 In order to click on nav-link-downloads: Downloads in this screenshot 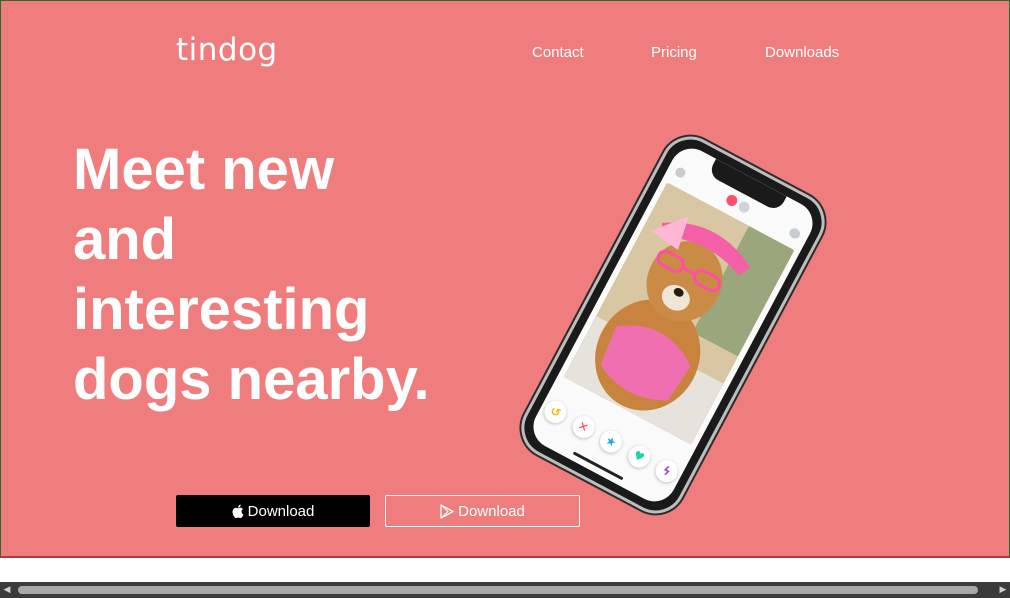, I will do `click(802, 52)`.